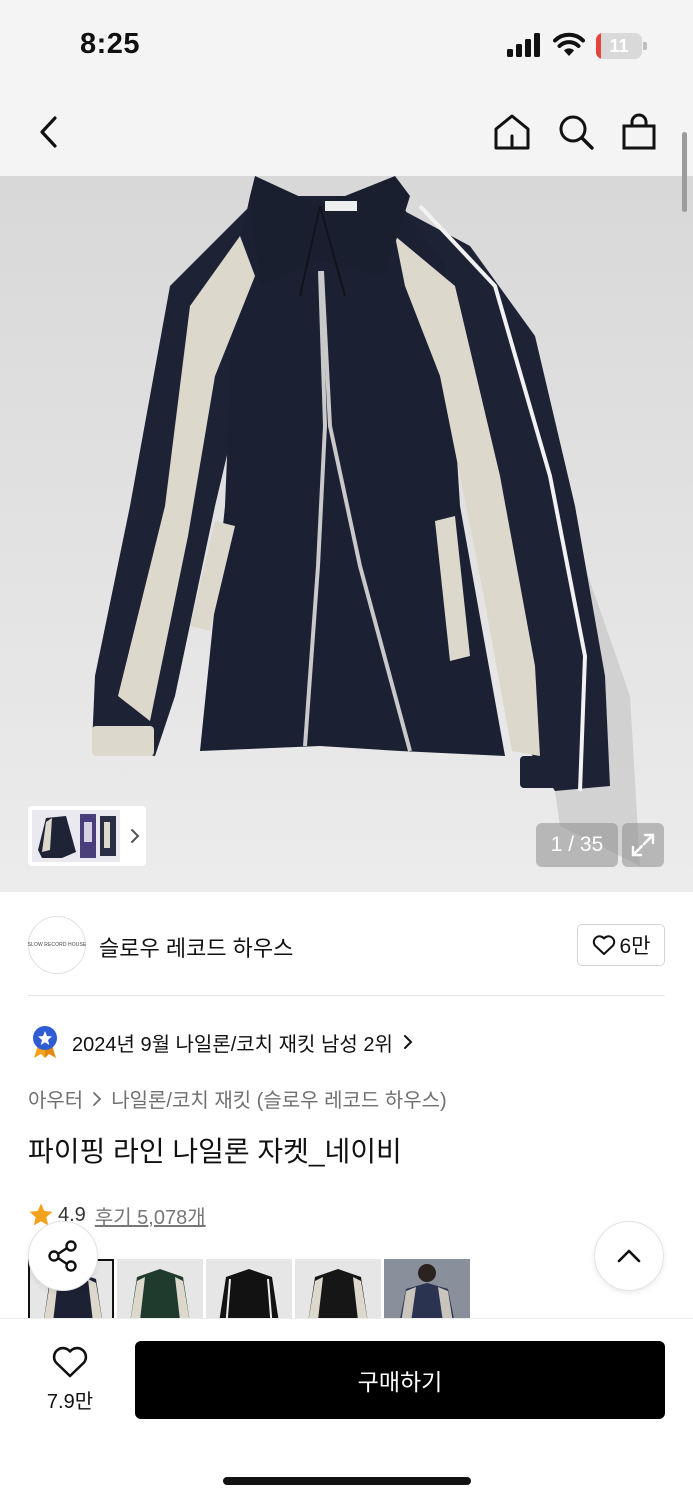 This screenshot has height=1500, width=693. Describe the element at coordinates (45, 1042) in the screenshot. I see `ranking-badge-icon` at that location.